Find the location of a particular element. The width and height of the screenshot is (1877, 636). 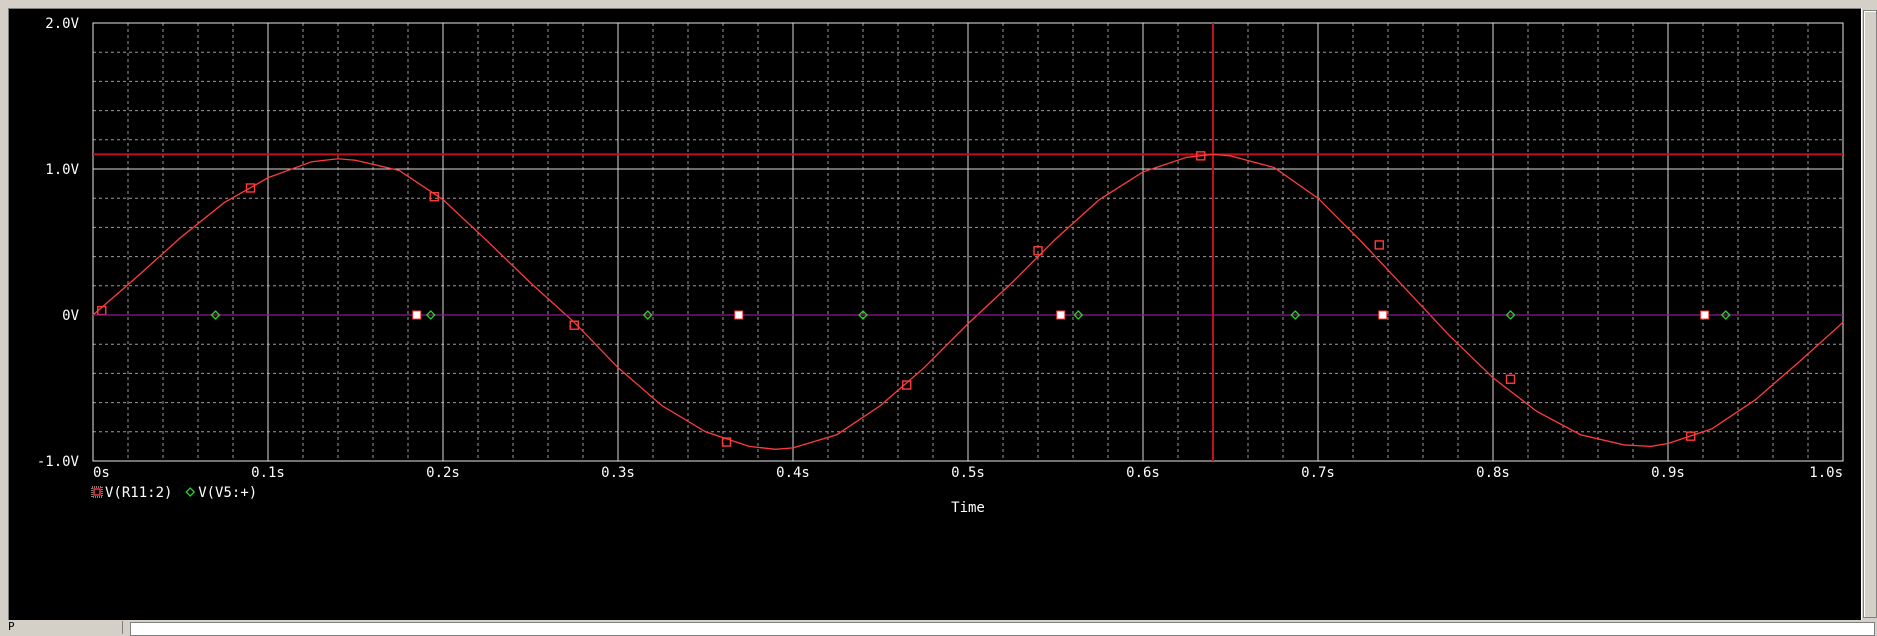

x-tick-label: 0.6s is located at coordinates (1143, 473).